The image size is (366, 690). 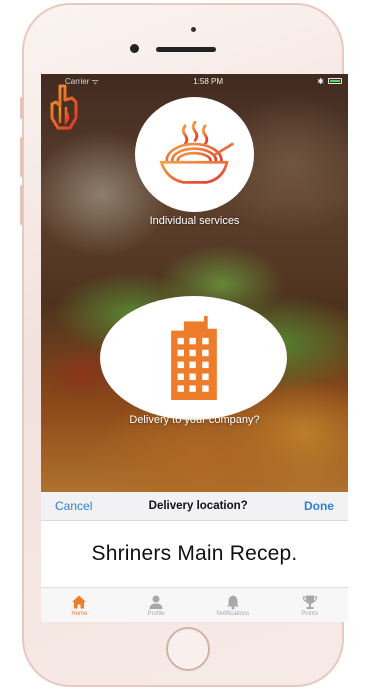 I want to click on tab-notifications: Notifications, so click(x=233, y=605).